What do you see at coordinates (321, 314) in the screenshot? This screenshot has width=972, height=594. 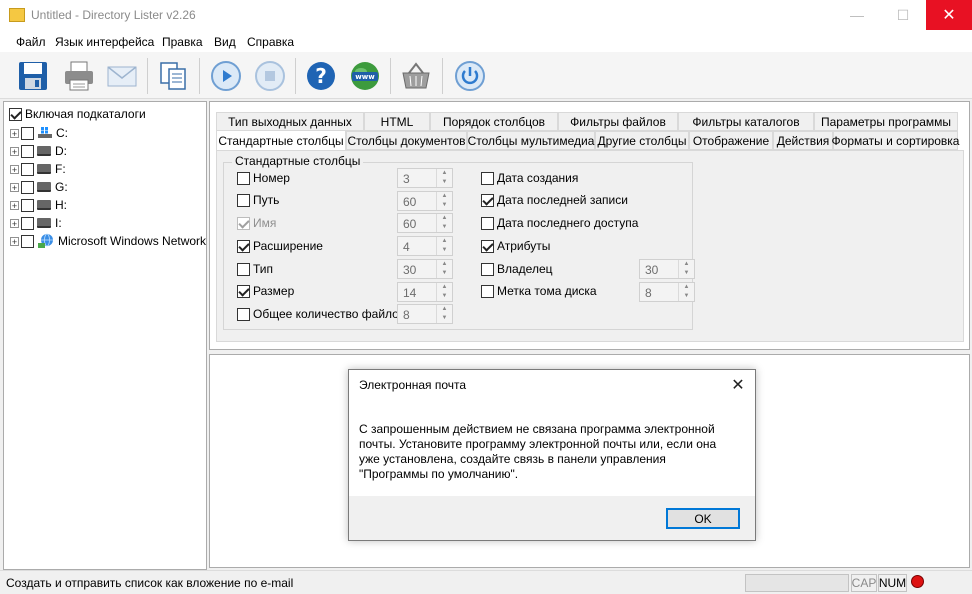 I see `option-file-count: Общее количество файлов` at bounding box center [321, 314].